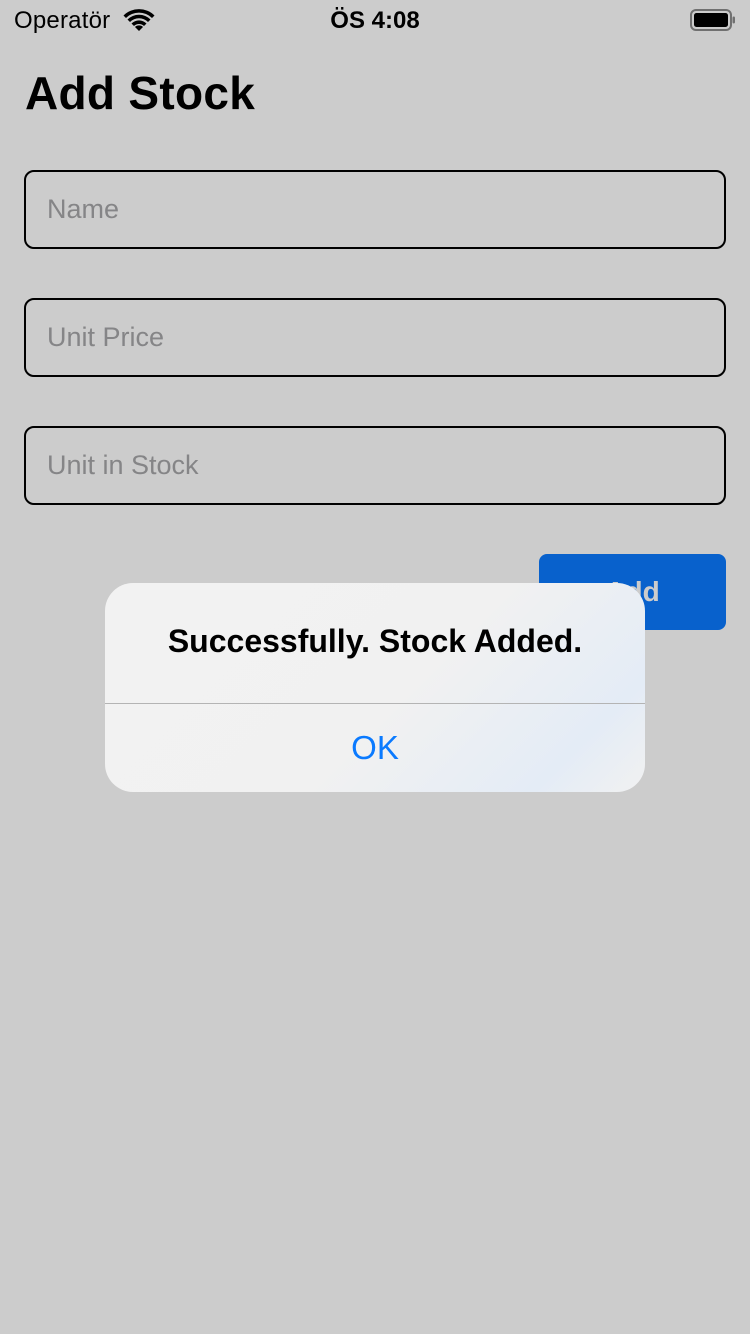 The height and width of the screenshot is (1334, 750). I want to click on alert-ok-button: OK, so click(375, 748).